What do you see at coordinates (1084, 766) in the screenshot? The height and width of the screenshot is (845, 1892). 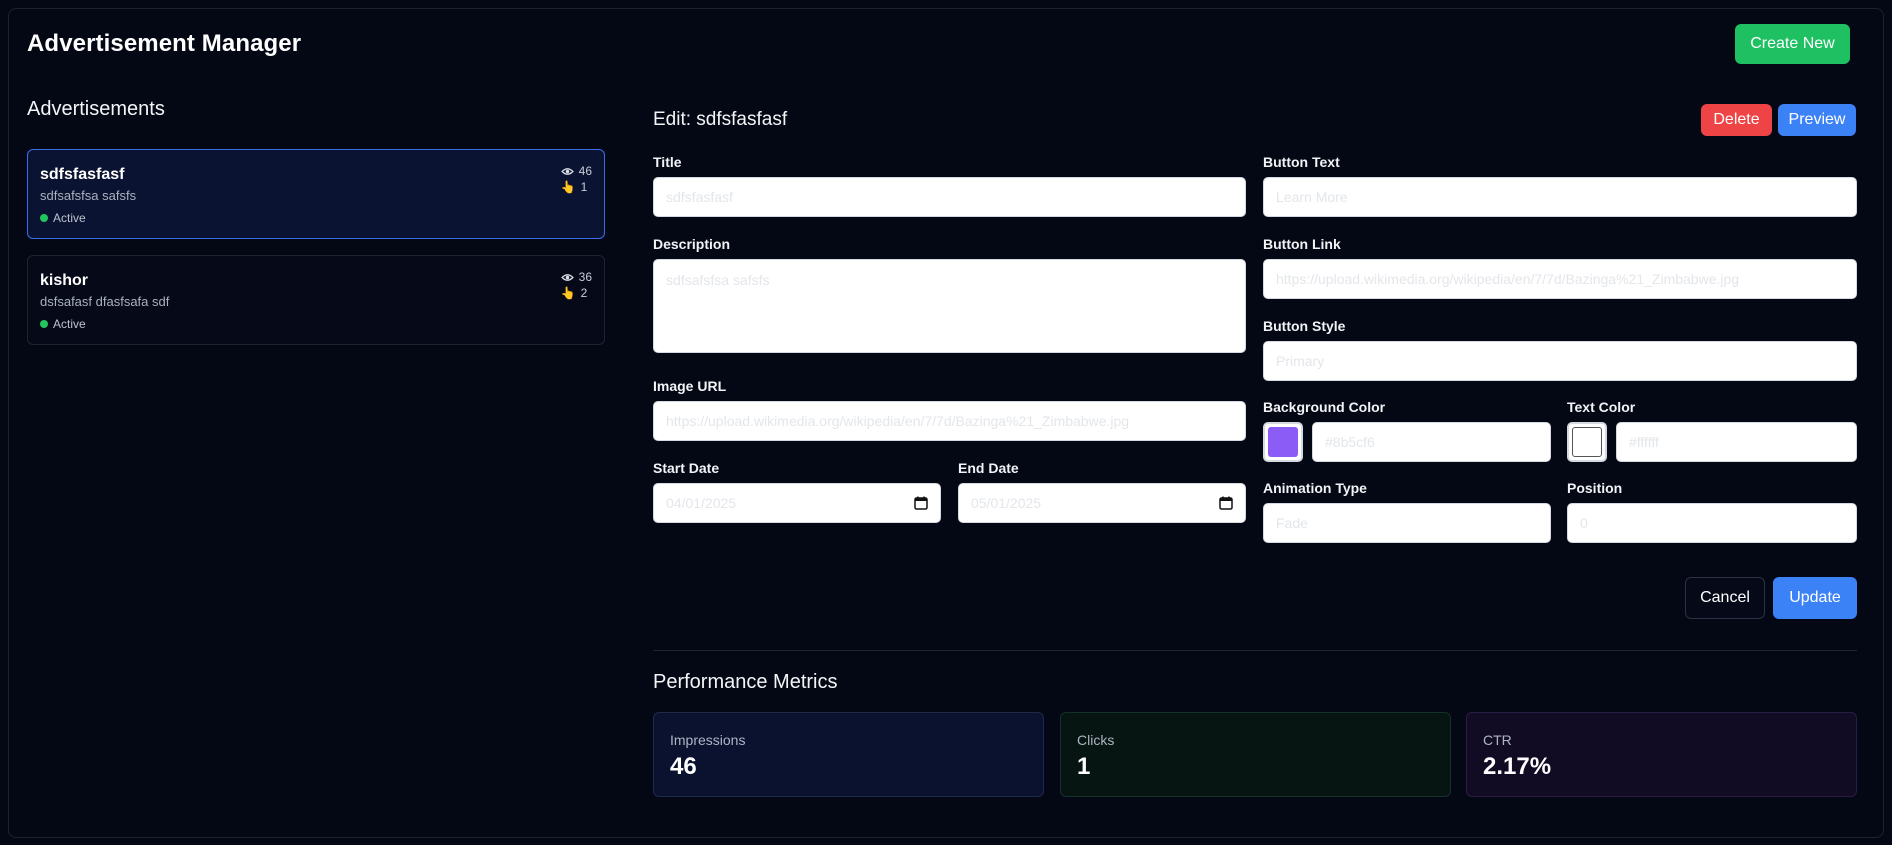 I see `metric-value: 1` at bounding box center [1084, 766].